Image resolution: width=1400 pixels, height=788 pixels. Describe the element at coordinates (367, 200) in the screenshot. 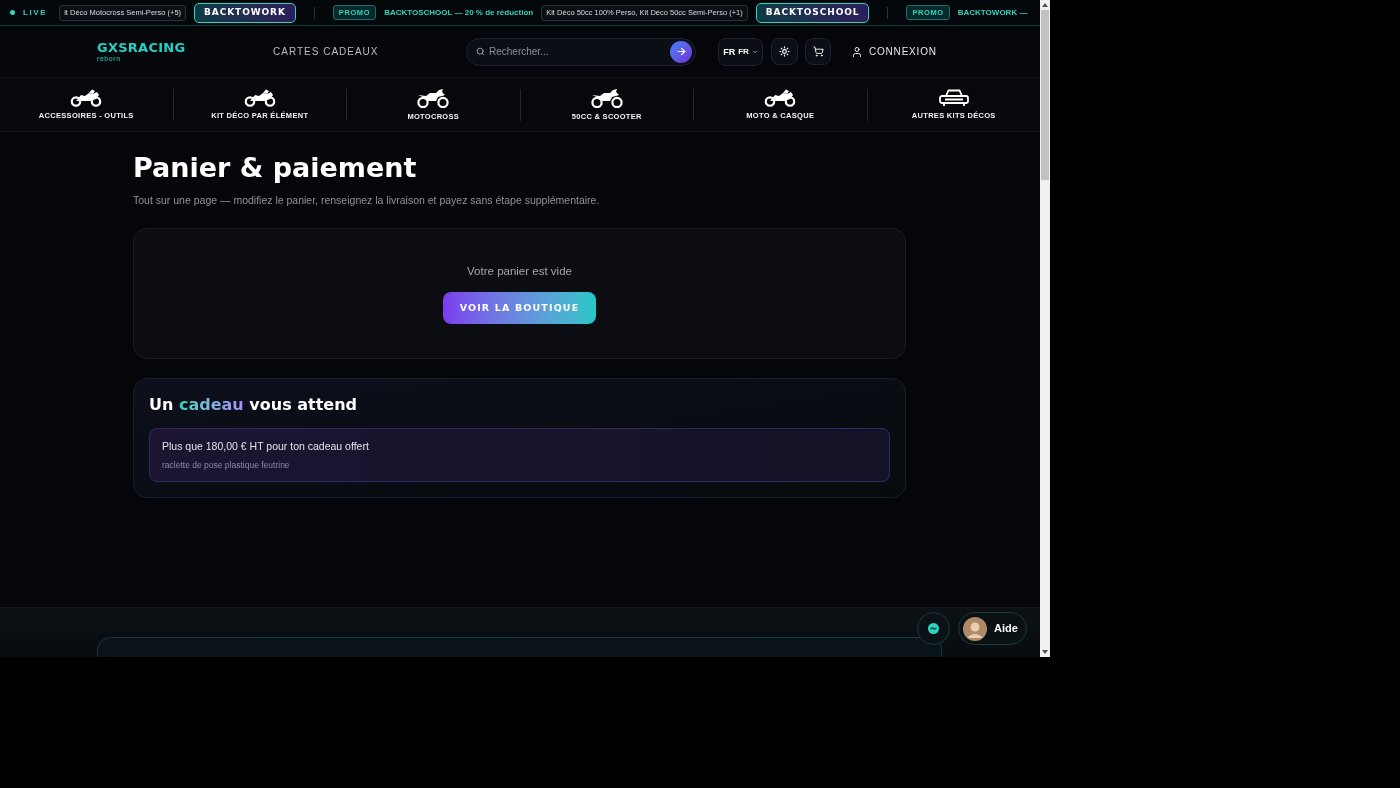

I see `page-subtitle: Tout sur une page — modifiez le panier, renseignez la livraison et payez sans étape supplémentaire.` at that location.